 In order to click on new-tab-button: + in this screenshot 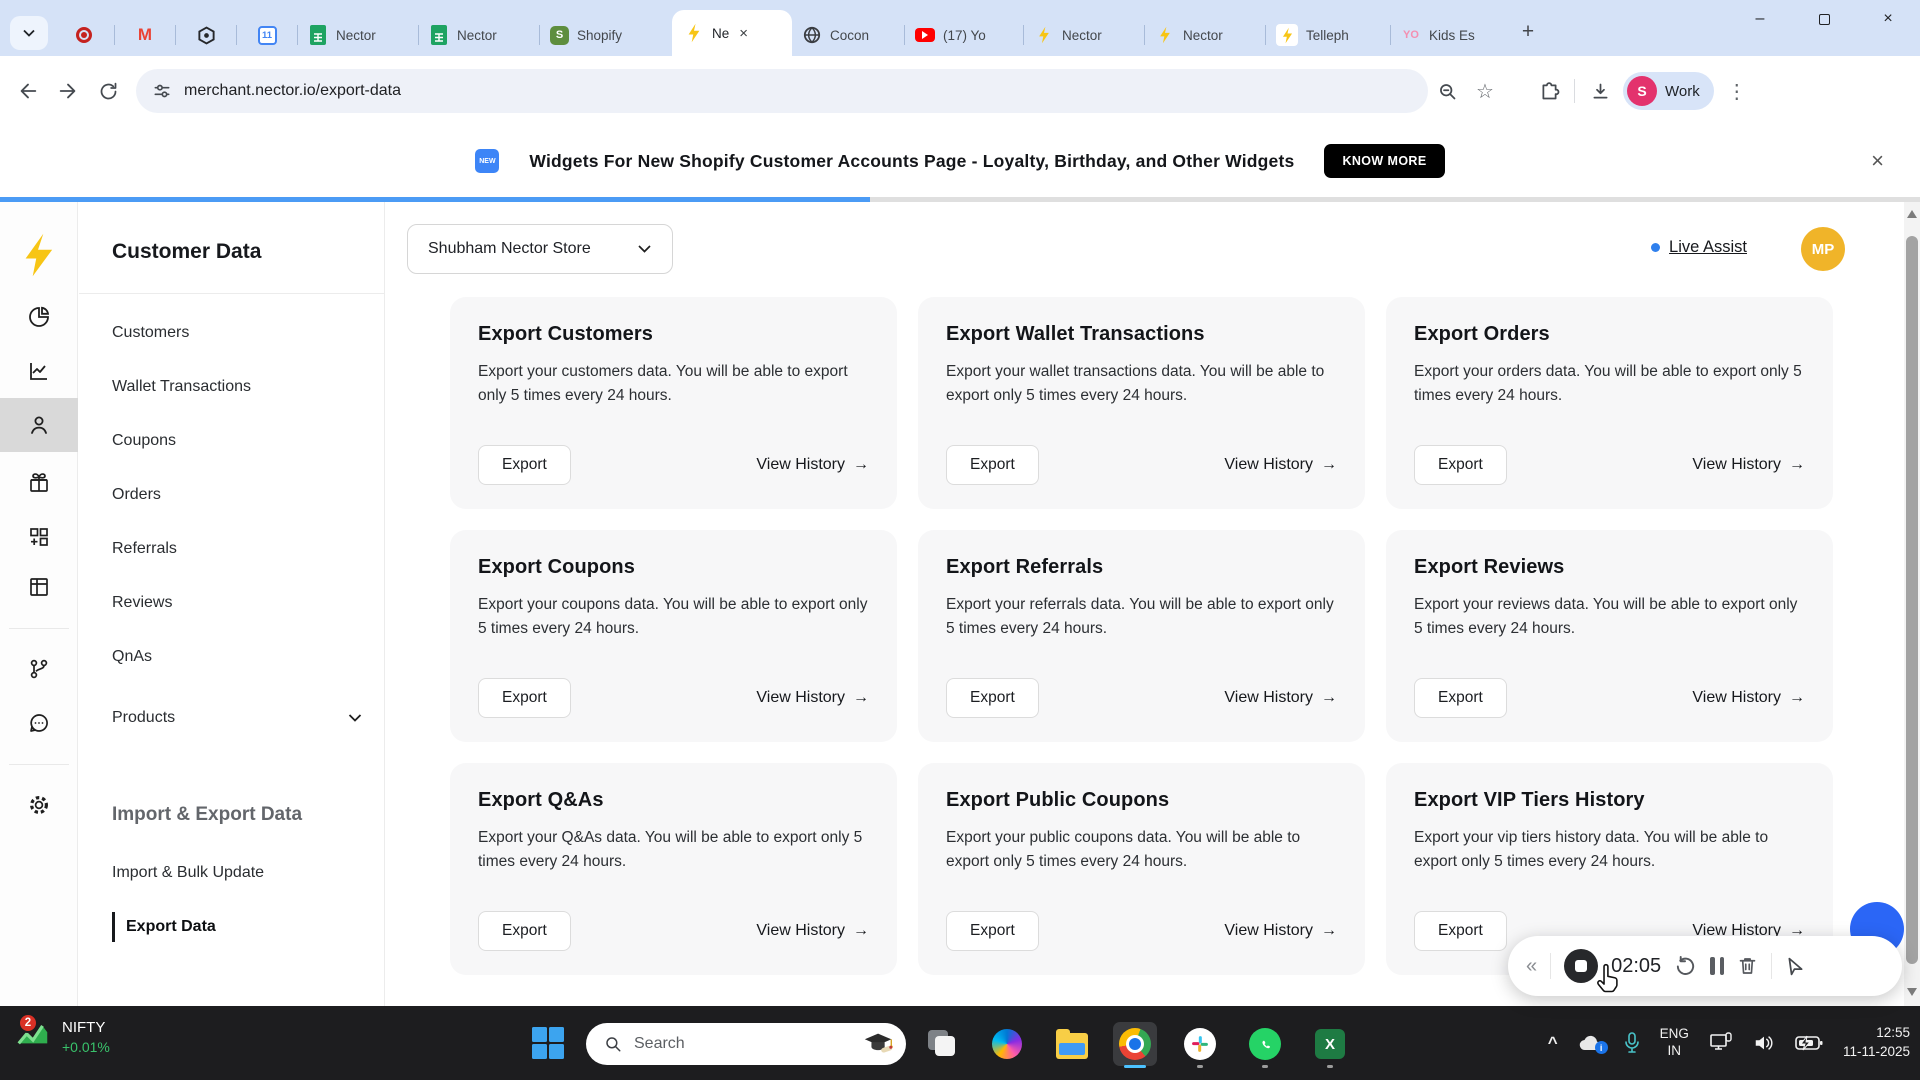, I will do `click(1528, 32)`.